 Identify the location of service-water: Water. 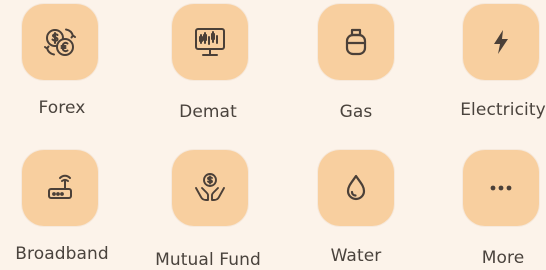
(356, 206).